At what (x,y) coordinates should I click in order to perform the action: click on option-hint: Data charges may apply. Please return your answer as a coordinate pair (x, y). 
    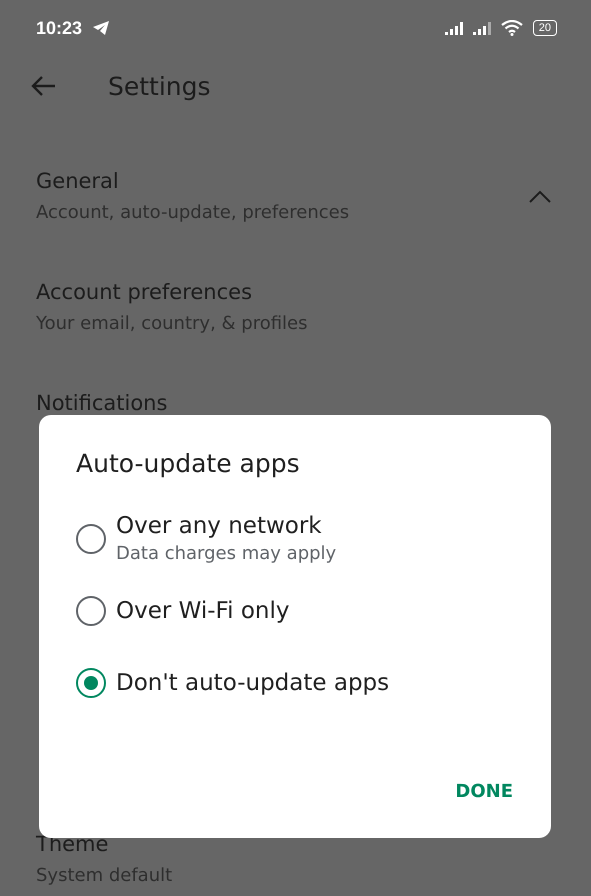
    Looking at the image, I should click on (226, 554).